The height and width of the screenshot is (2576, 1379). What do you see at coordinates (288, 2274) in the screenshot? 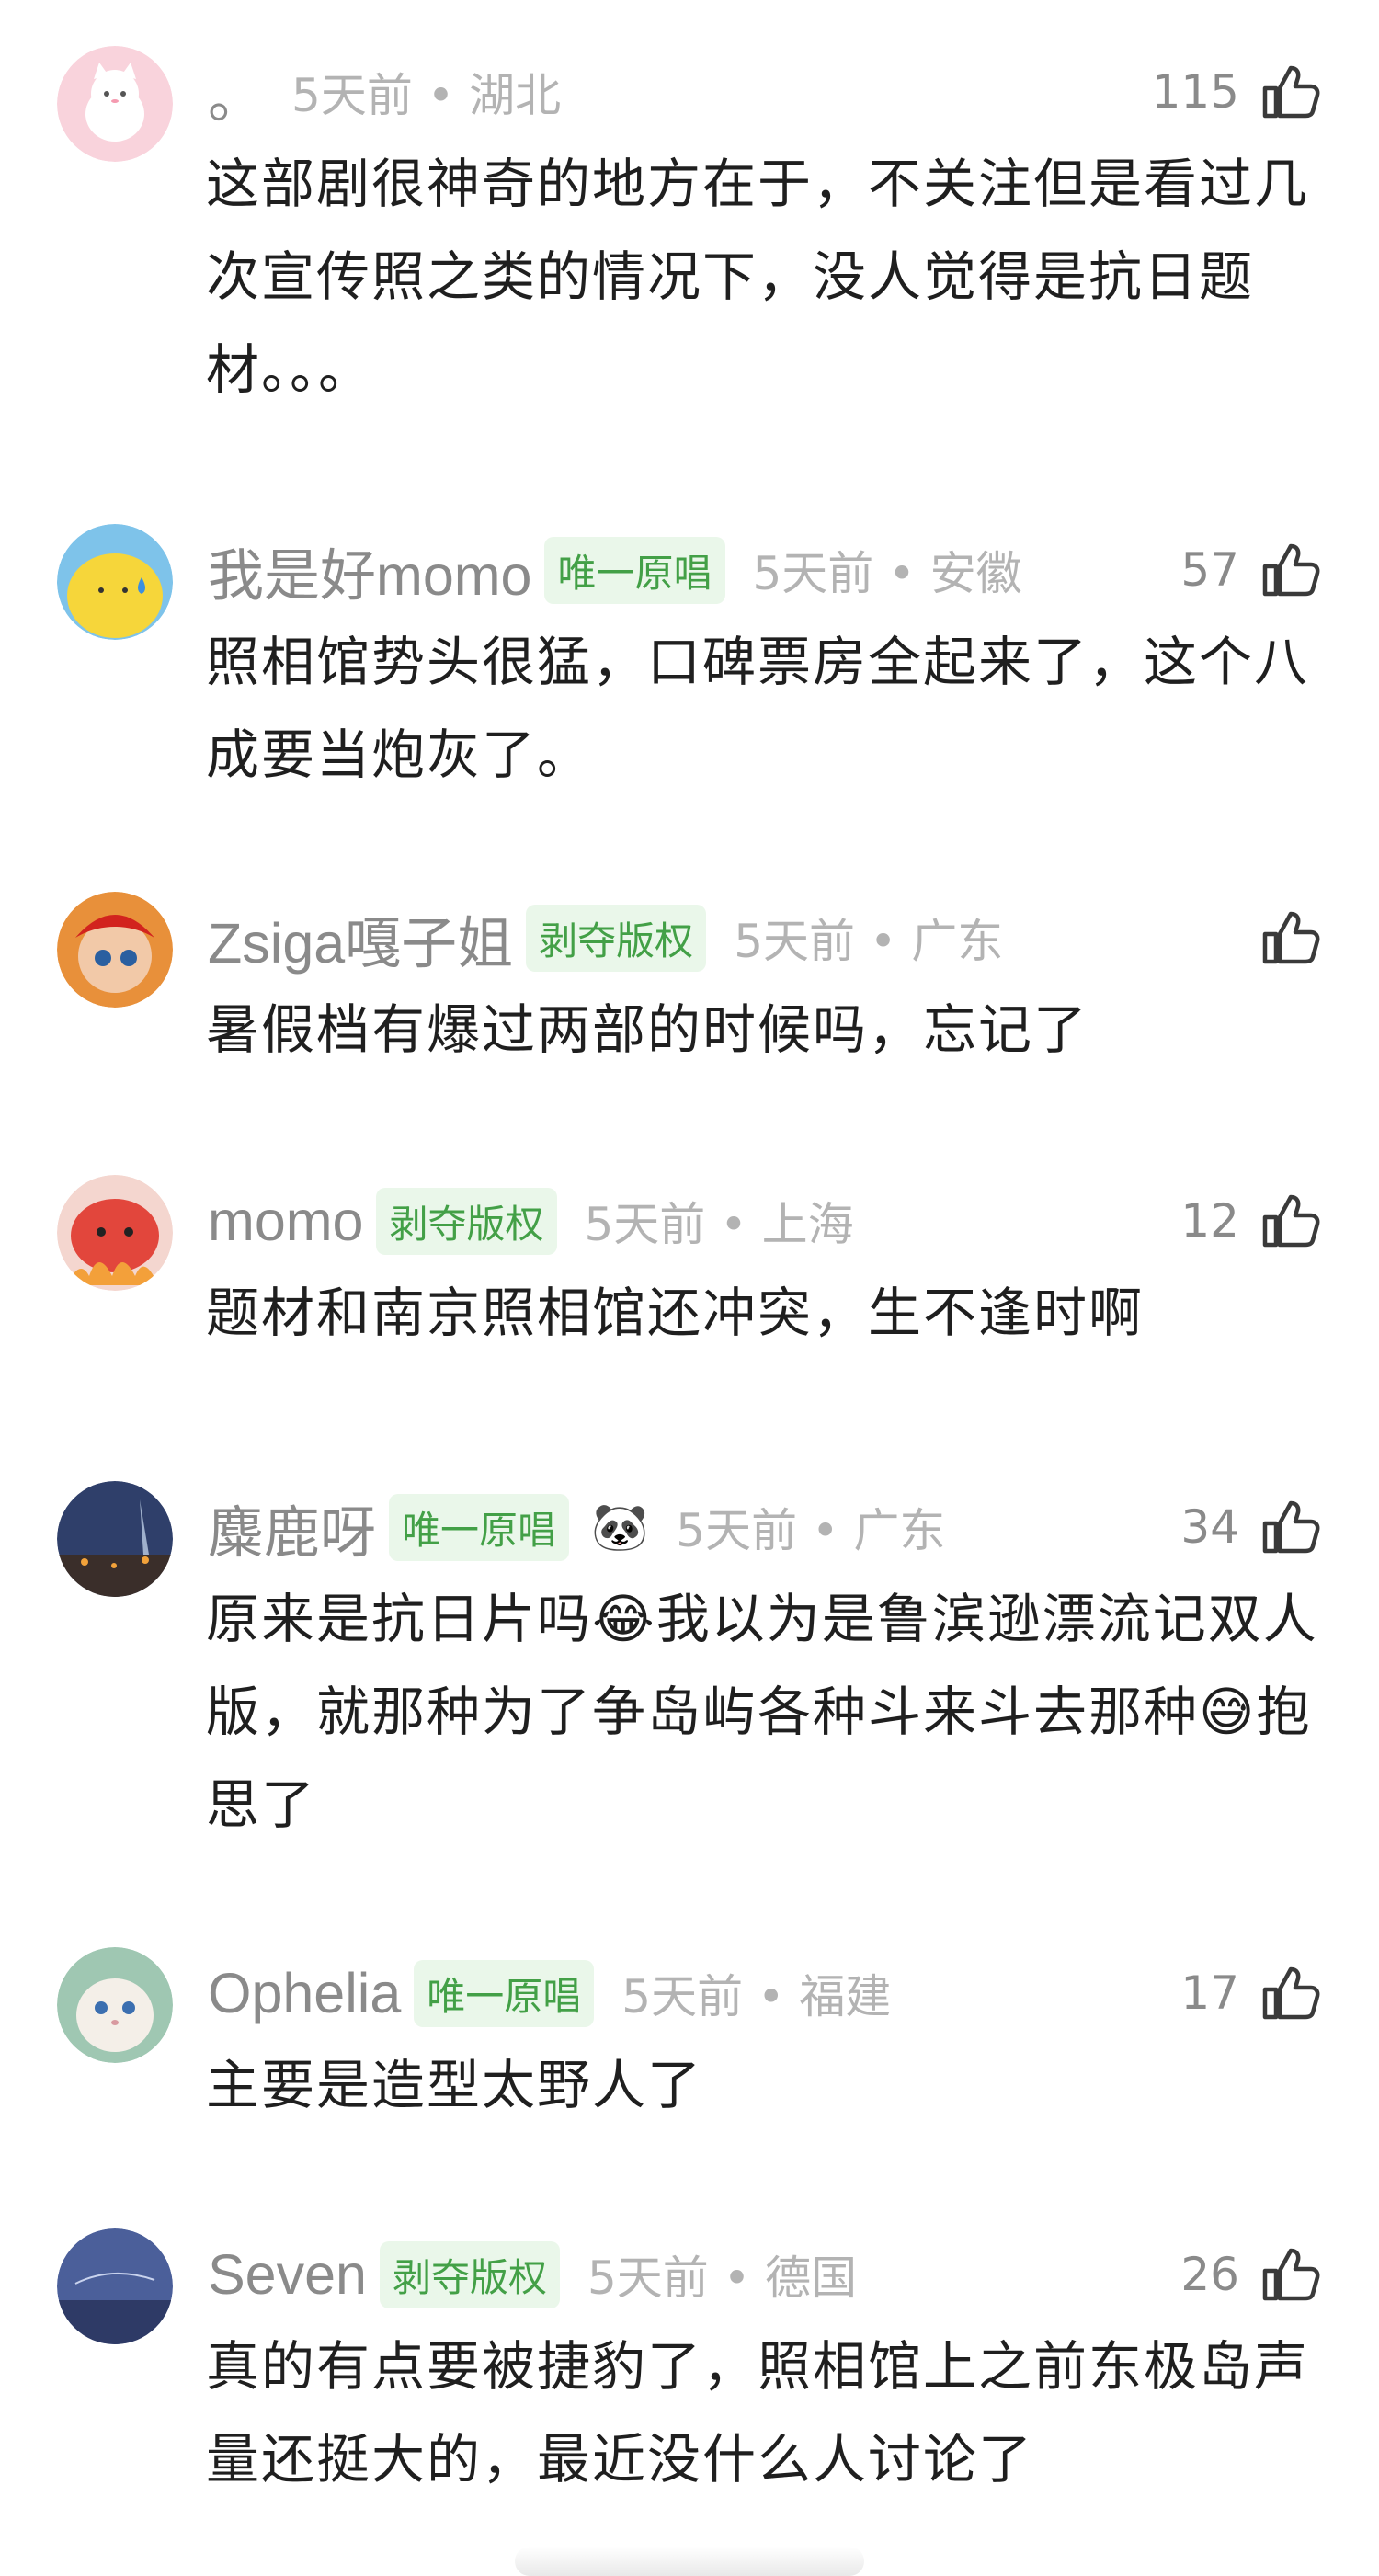
I see `username: Seven` at bounding box center [288, 2274].